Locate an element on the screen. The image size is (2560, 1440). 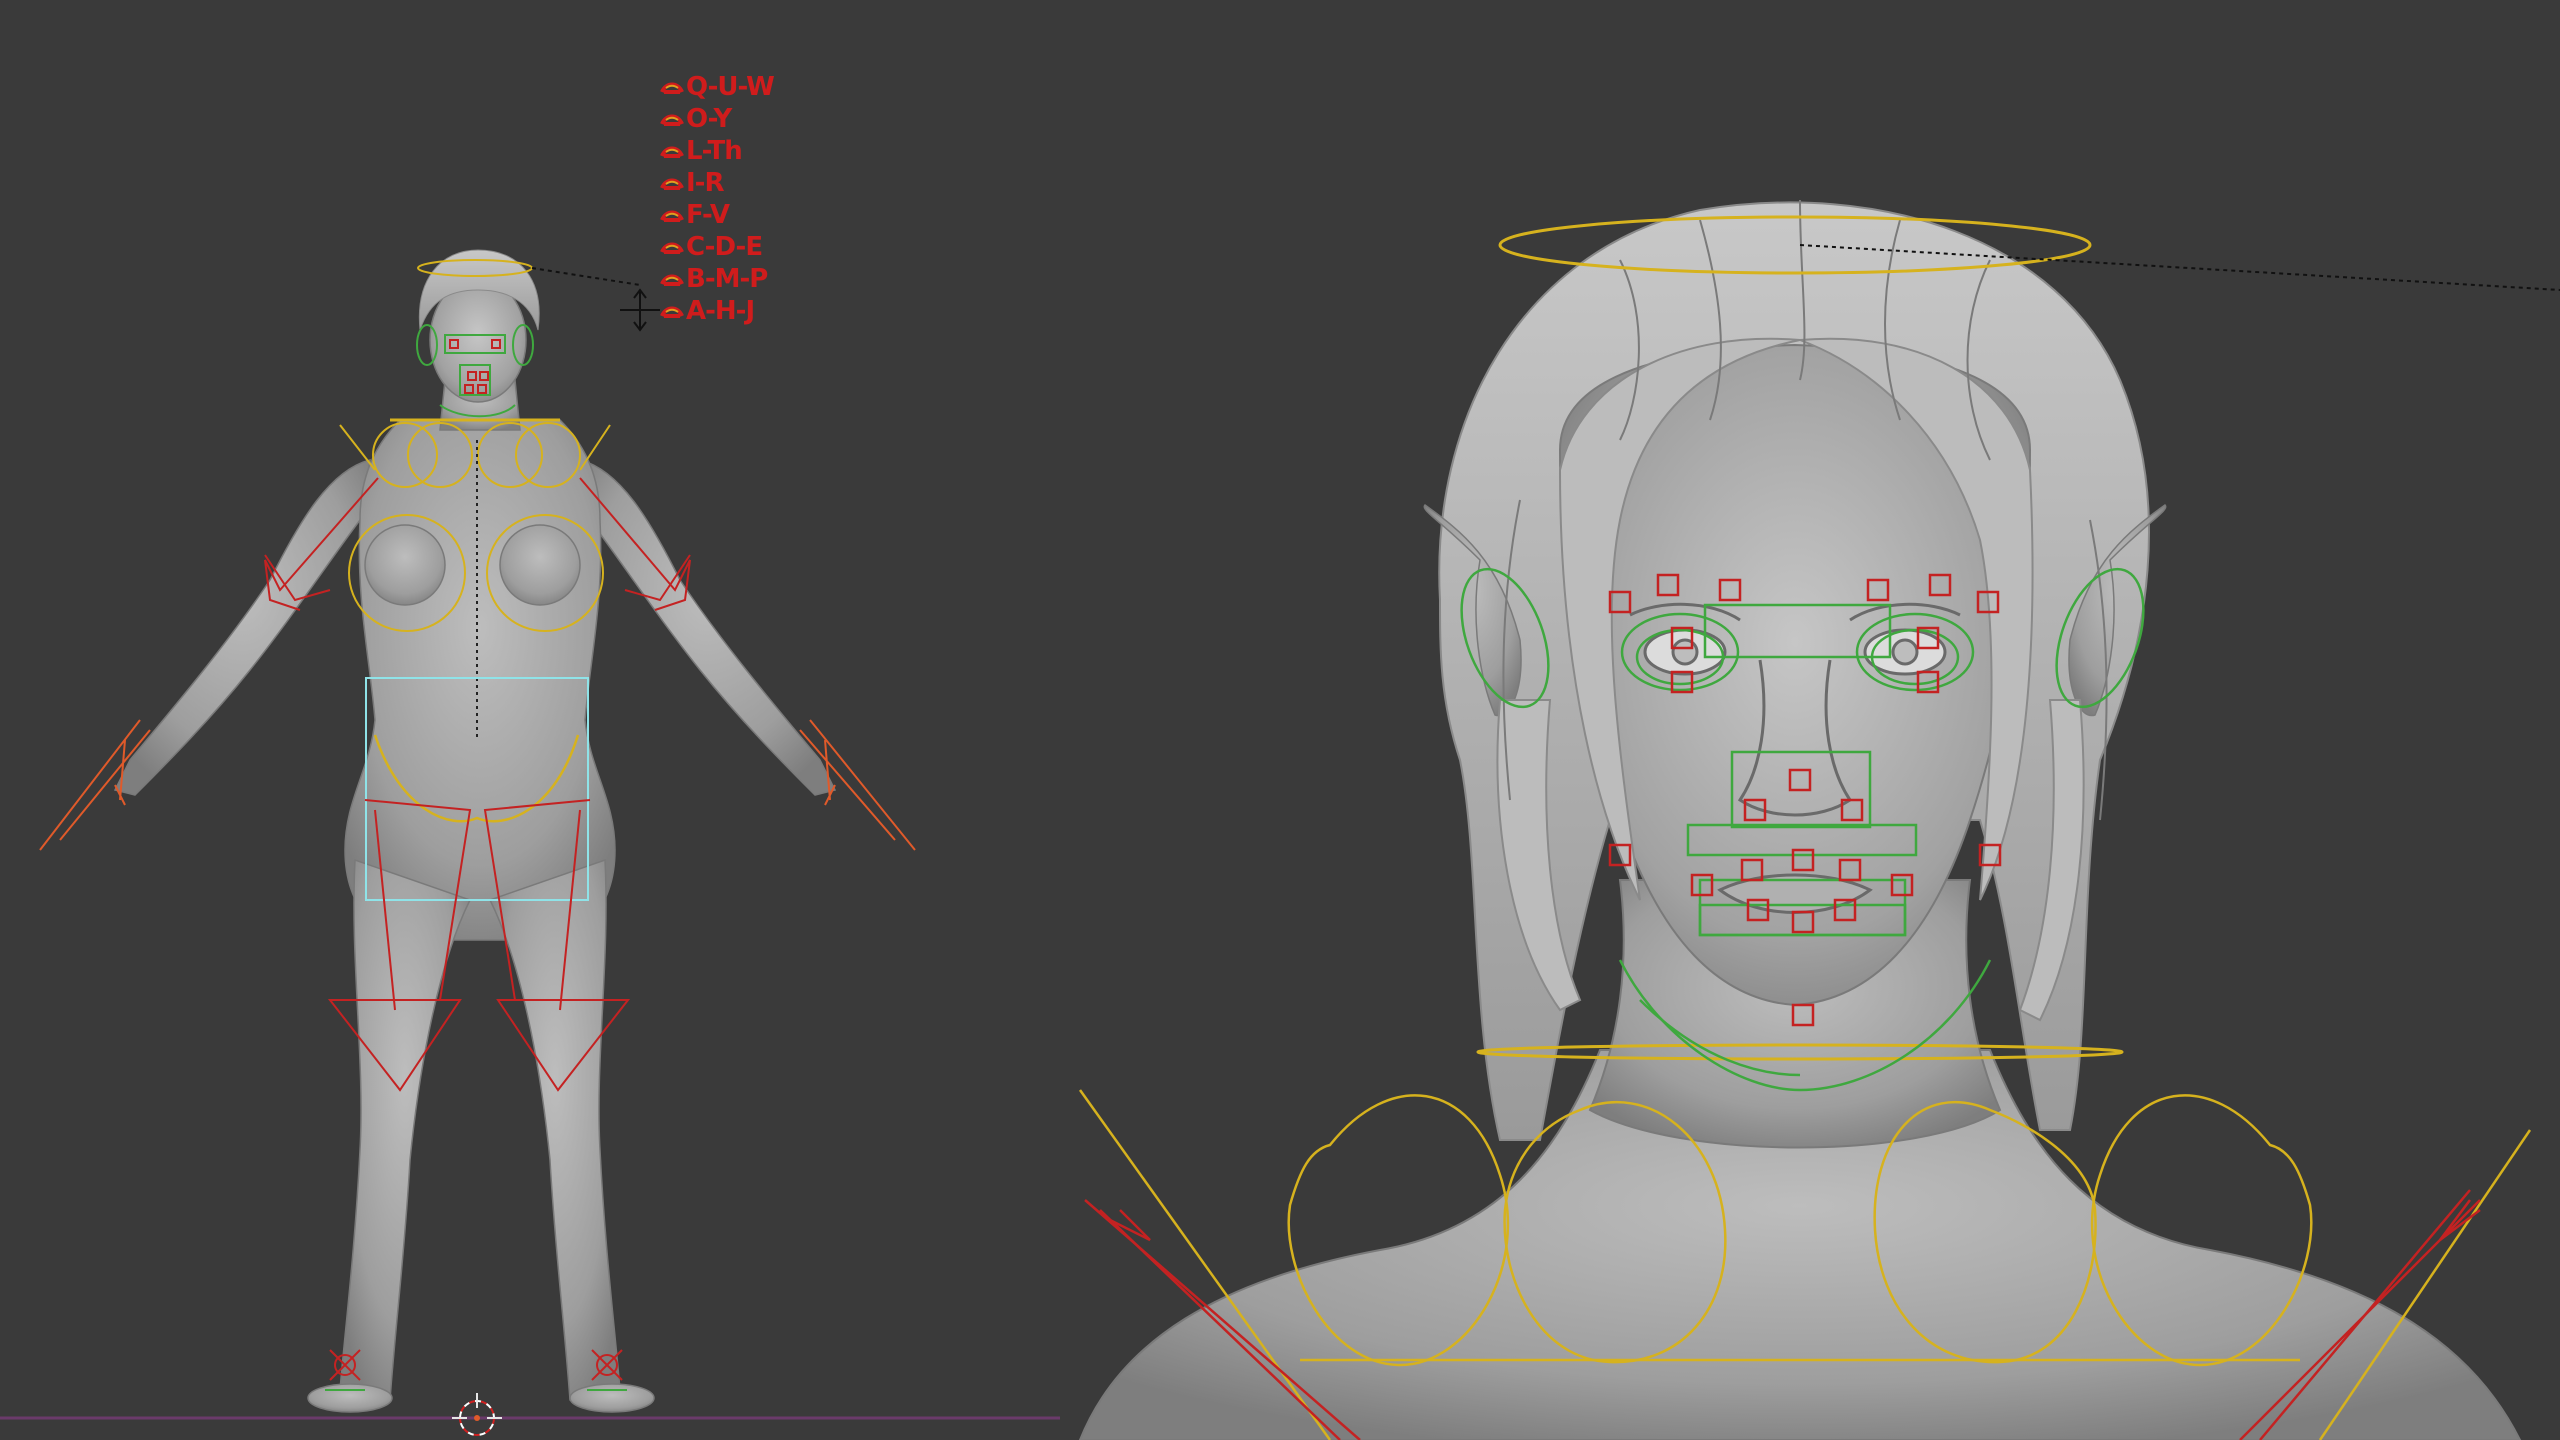
viseme-item: C-D-E is located at coordinates (711, 247).